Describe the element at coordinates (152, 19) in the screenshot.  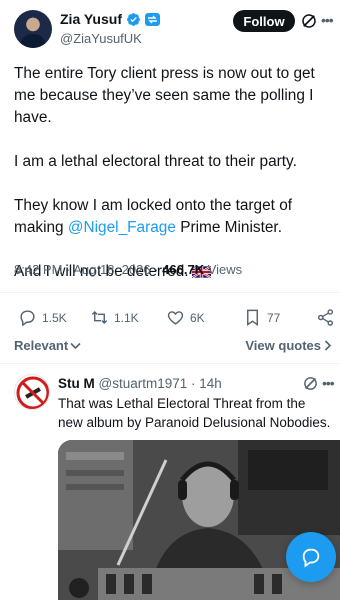
I see `affiliation-badge-icon` at that location.